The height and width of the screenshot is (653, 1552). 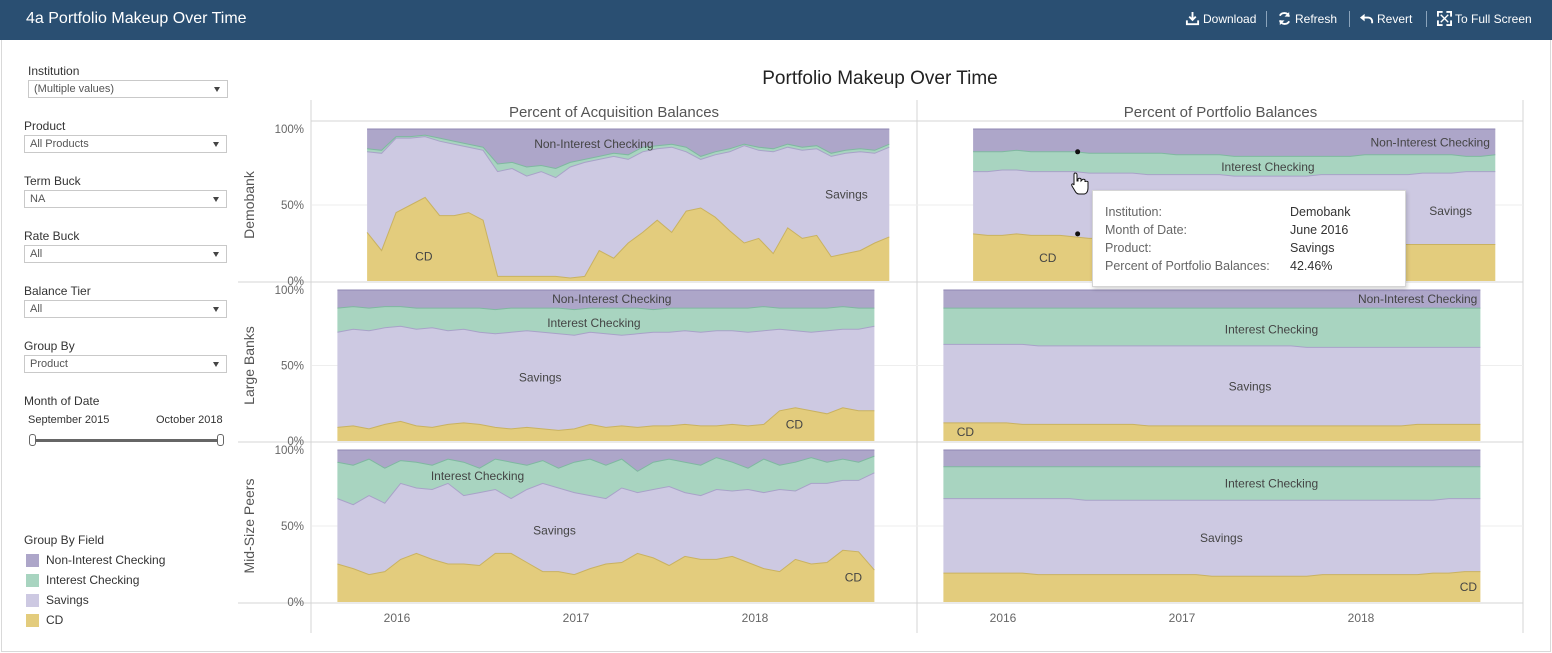 I want to click on tooltip-key: Product:, so click(x=1128, y=248).